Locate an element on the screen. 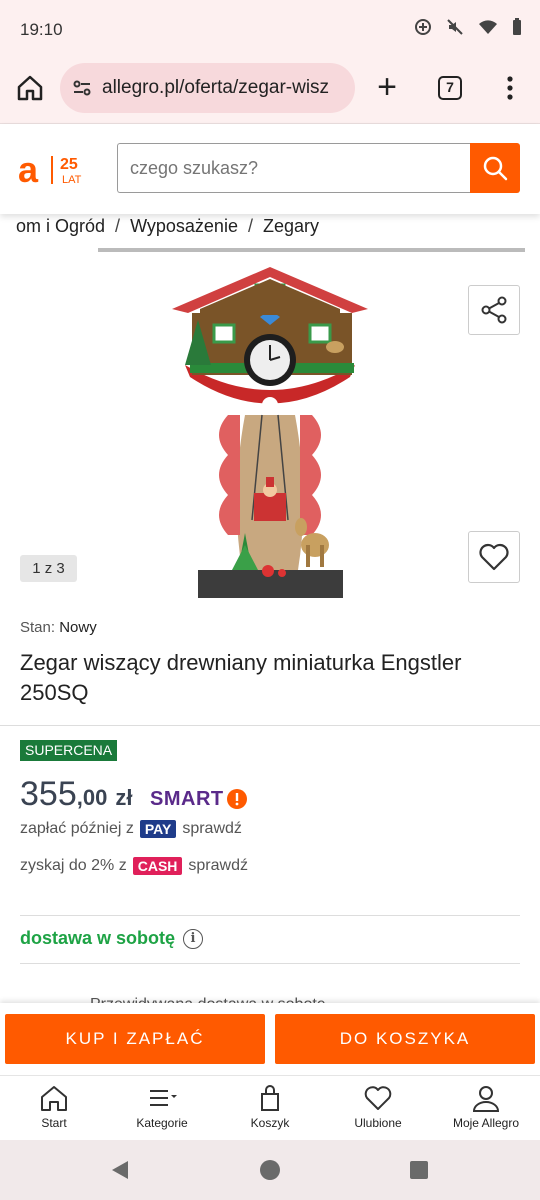  buy-now-button: KUP I ZAPŁAĆ is located at coordinates (135, 1039).